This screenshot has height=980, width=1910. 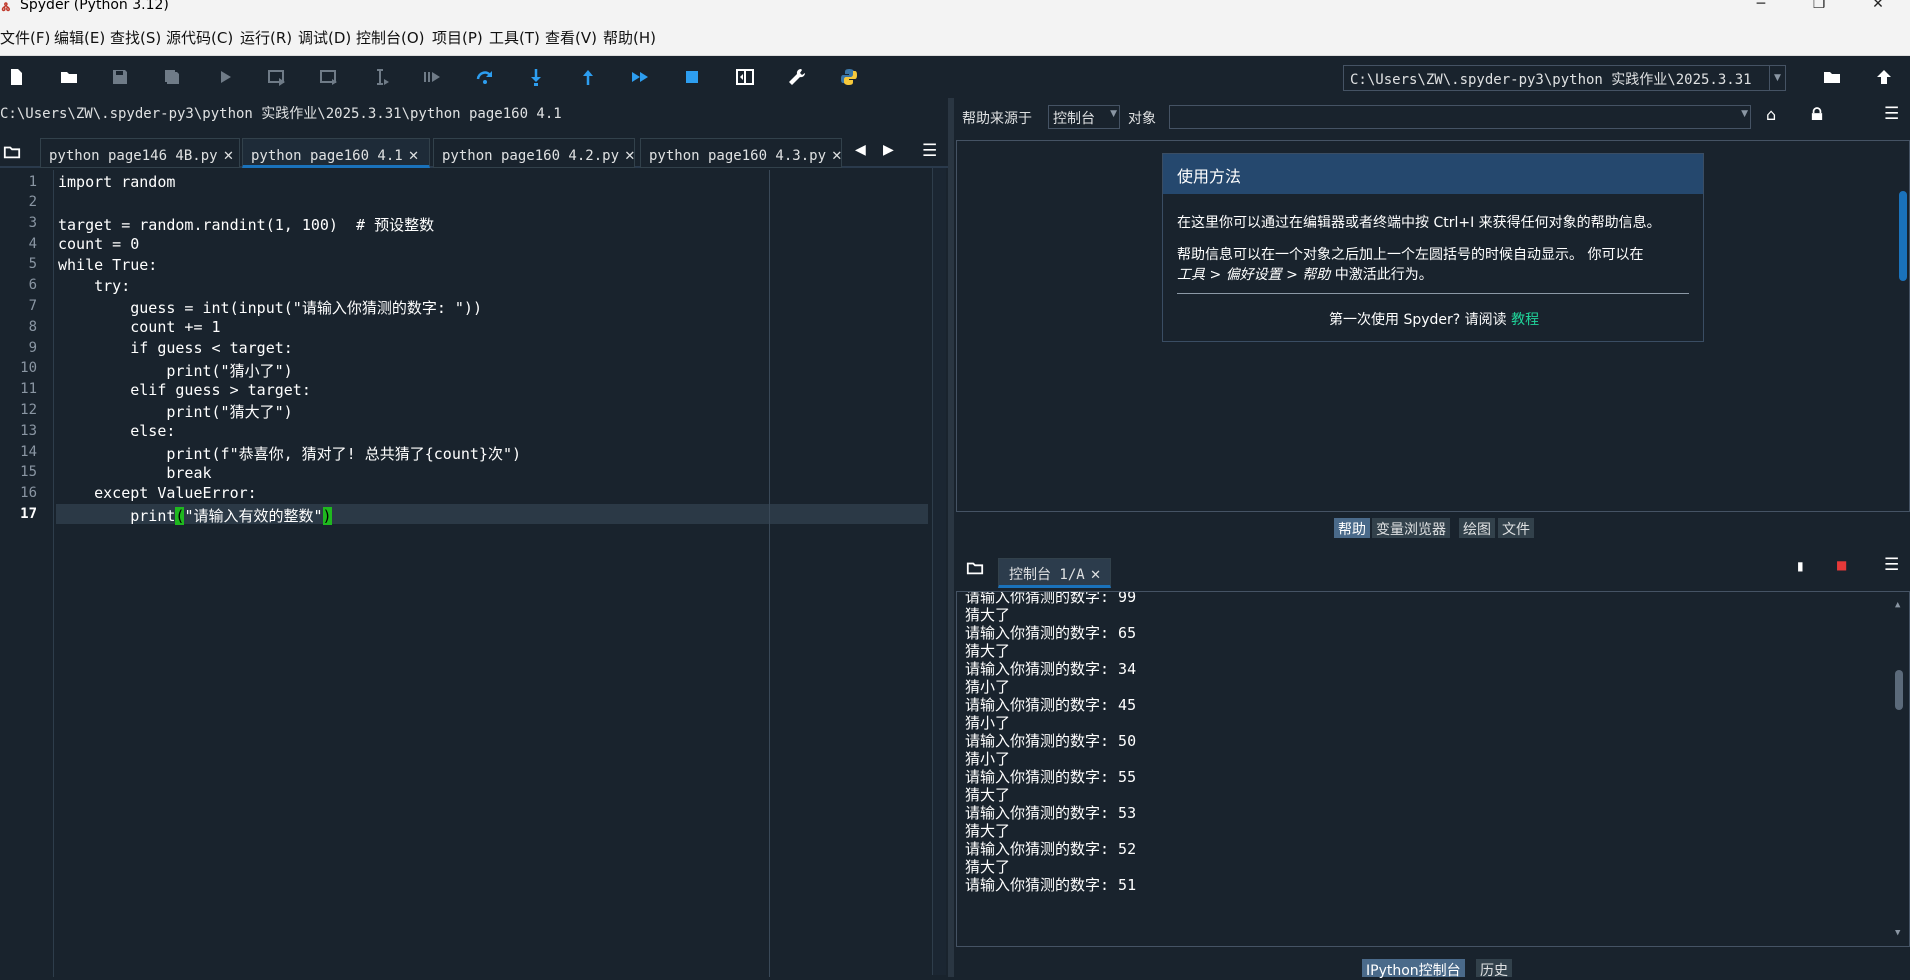 I want to click on code-line: try:, so click(x=94, y=286).